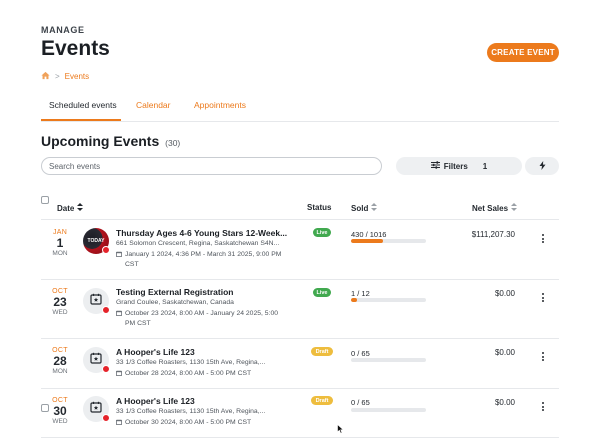  I want to click on net-sales-column-header: Net Sales, so click(495, 208).